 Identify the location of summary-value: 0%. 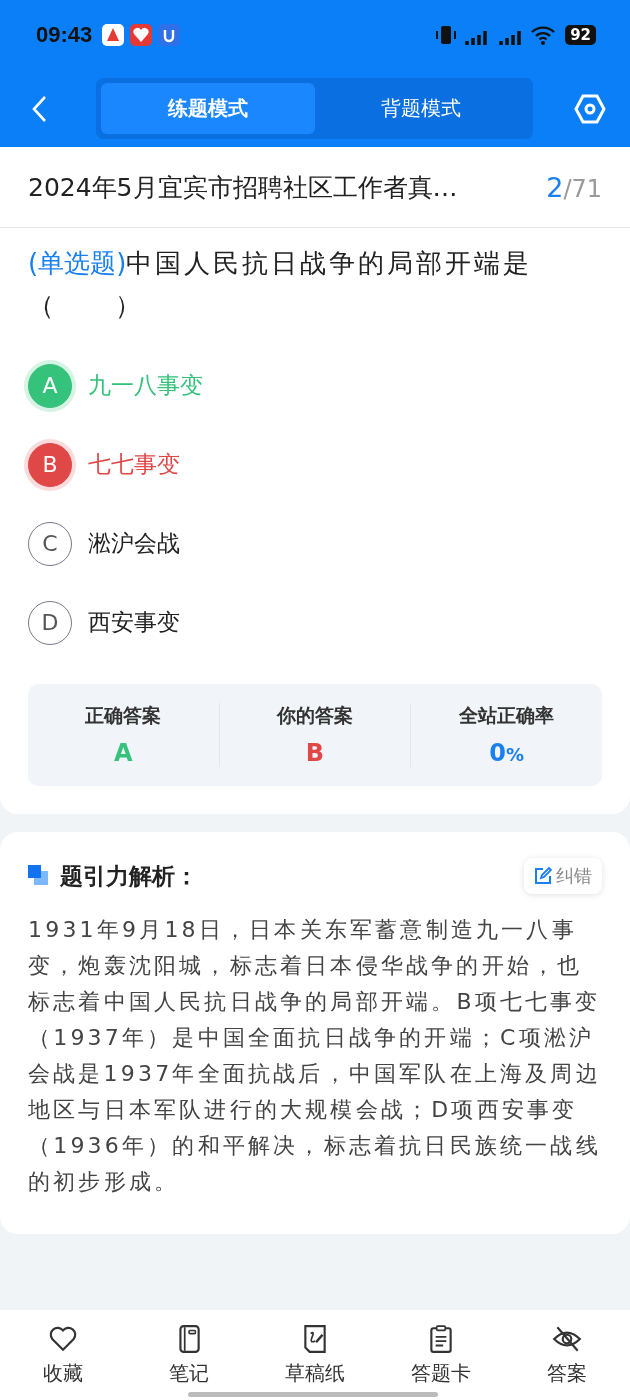
(507, 753).